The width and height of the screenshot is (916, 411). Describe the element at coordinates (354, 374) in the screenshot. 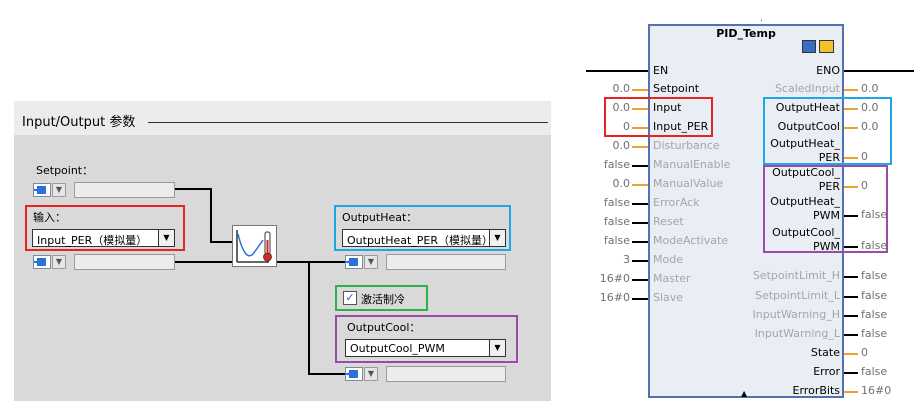

I see `output-cool-connection-icon` at that location.